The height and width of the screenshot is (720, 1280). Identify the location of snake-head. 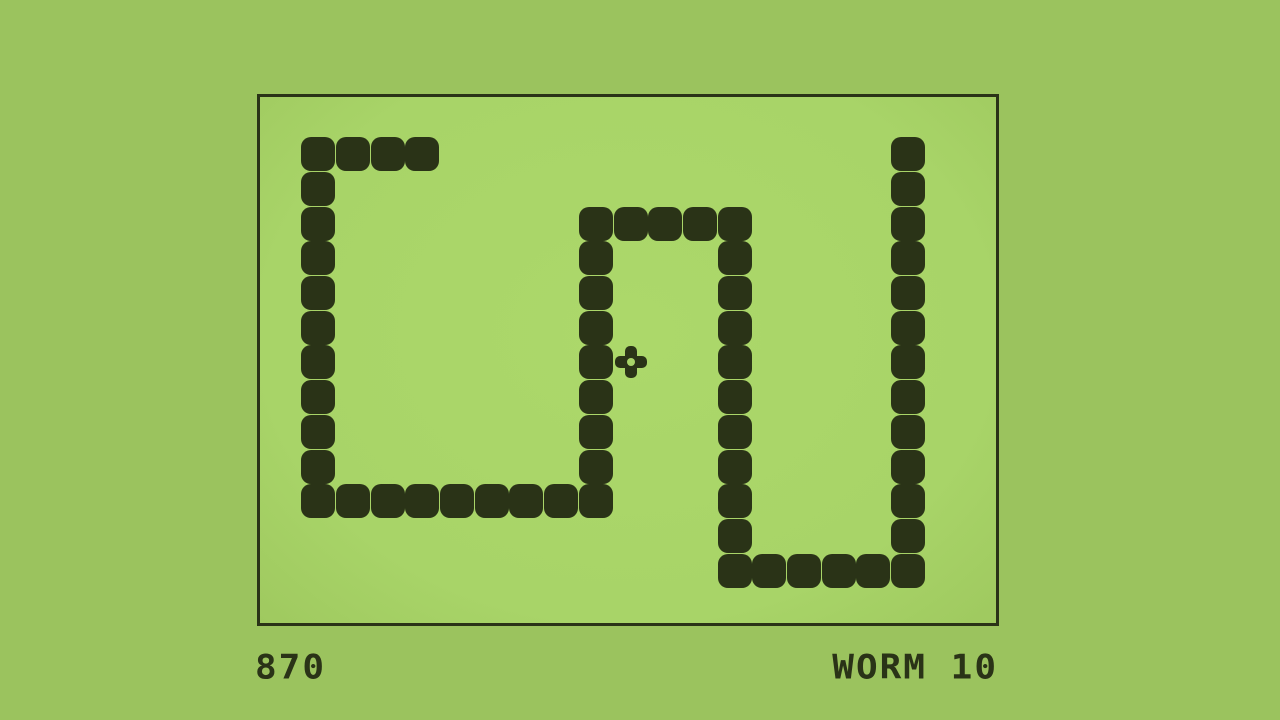
(422, 154).